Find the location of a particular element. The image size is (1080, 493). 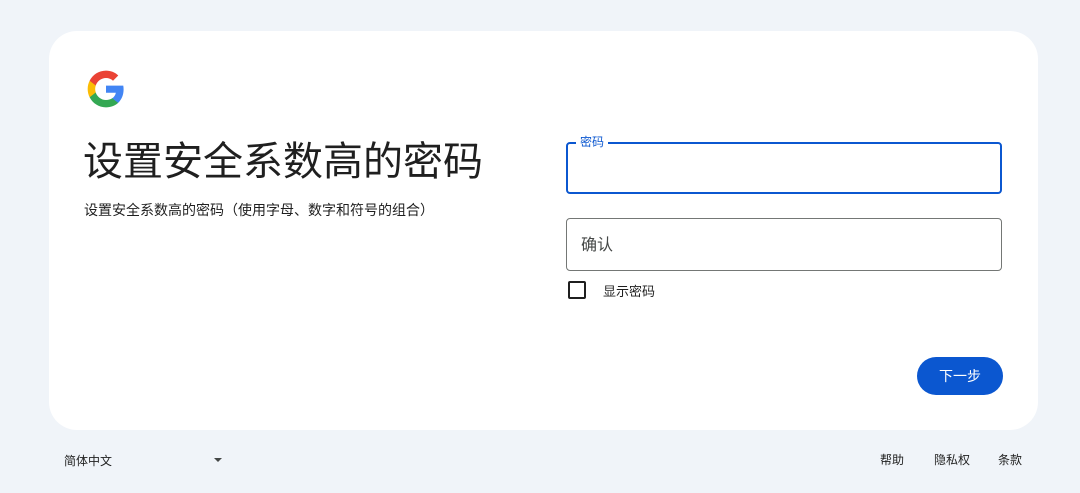

confirm-input is located at coordinates (784, 244).